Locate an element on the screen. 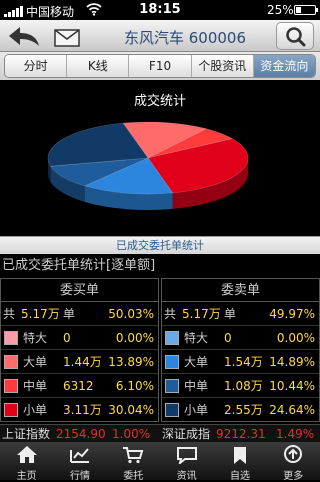 This screenshot has width=320, height=482. sell-category: 小单 is located at coordinates (196, 410).